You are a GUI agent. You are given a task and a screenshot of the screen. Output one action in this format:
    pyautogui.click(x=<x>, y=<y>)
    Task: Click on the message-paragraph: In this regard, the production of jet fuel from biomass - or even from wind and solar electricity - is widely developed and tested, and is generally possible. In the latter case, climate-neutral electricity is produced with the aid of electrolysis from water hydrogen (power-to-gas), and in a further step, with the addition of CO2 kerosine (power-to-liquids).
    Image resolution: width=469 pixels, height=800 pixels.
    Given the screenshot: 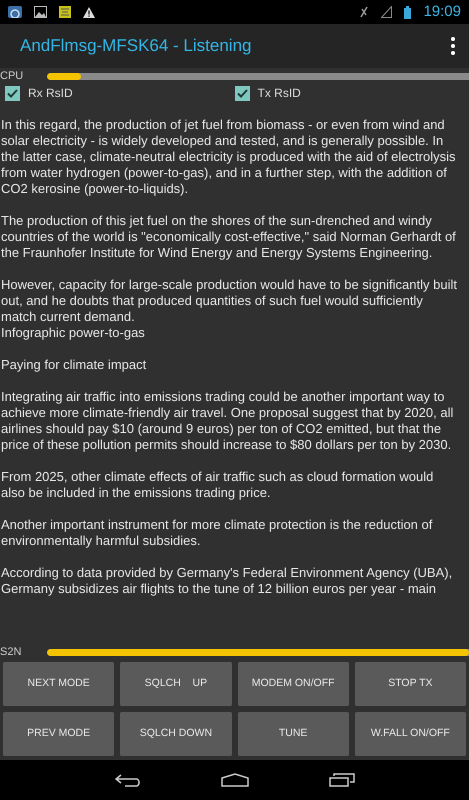 What is the action you would take?
    pyautogui.click(x=228, y=157)
    